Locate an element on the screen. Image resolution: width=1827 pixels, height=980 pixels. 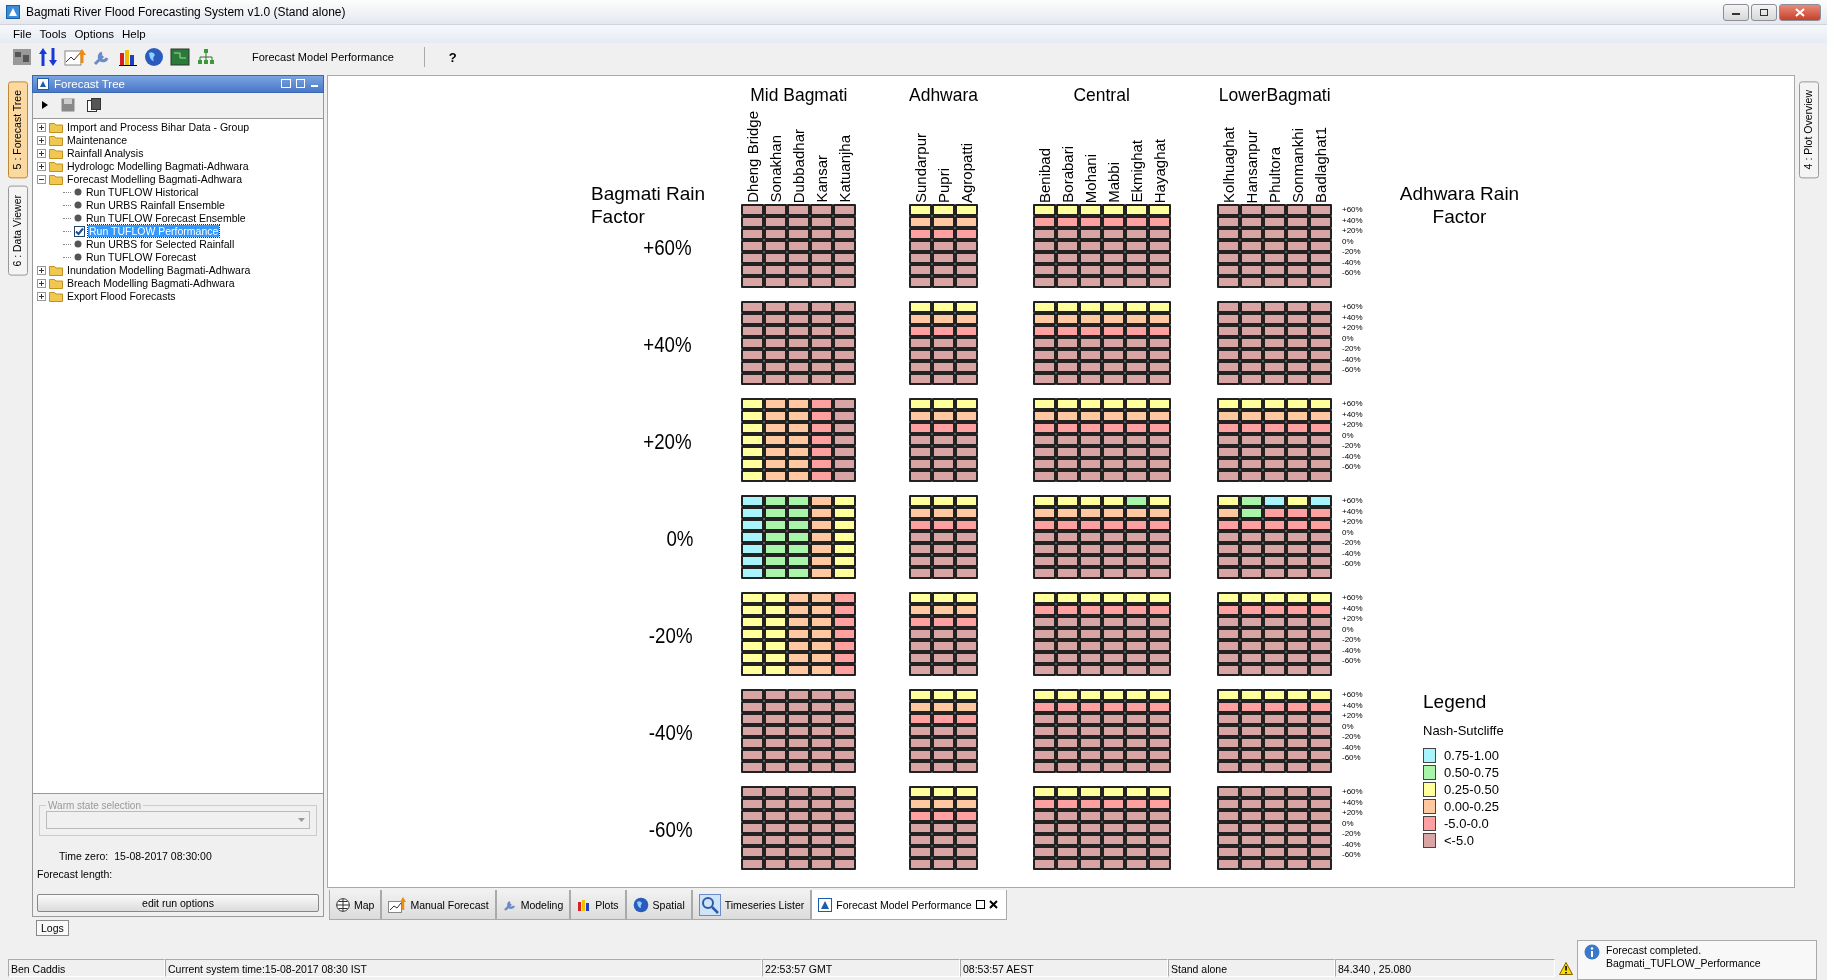
field-label: Time zero: is located at coordinates (84, 856).